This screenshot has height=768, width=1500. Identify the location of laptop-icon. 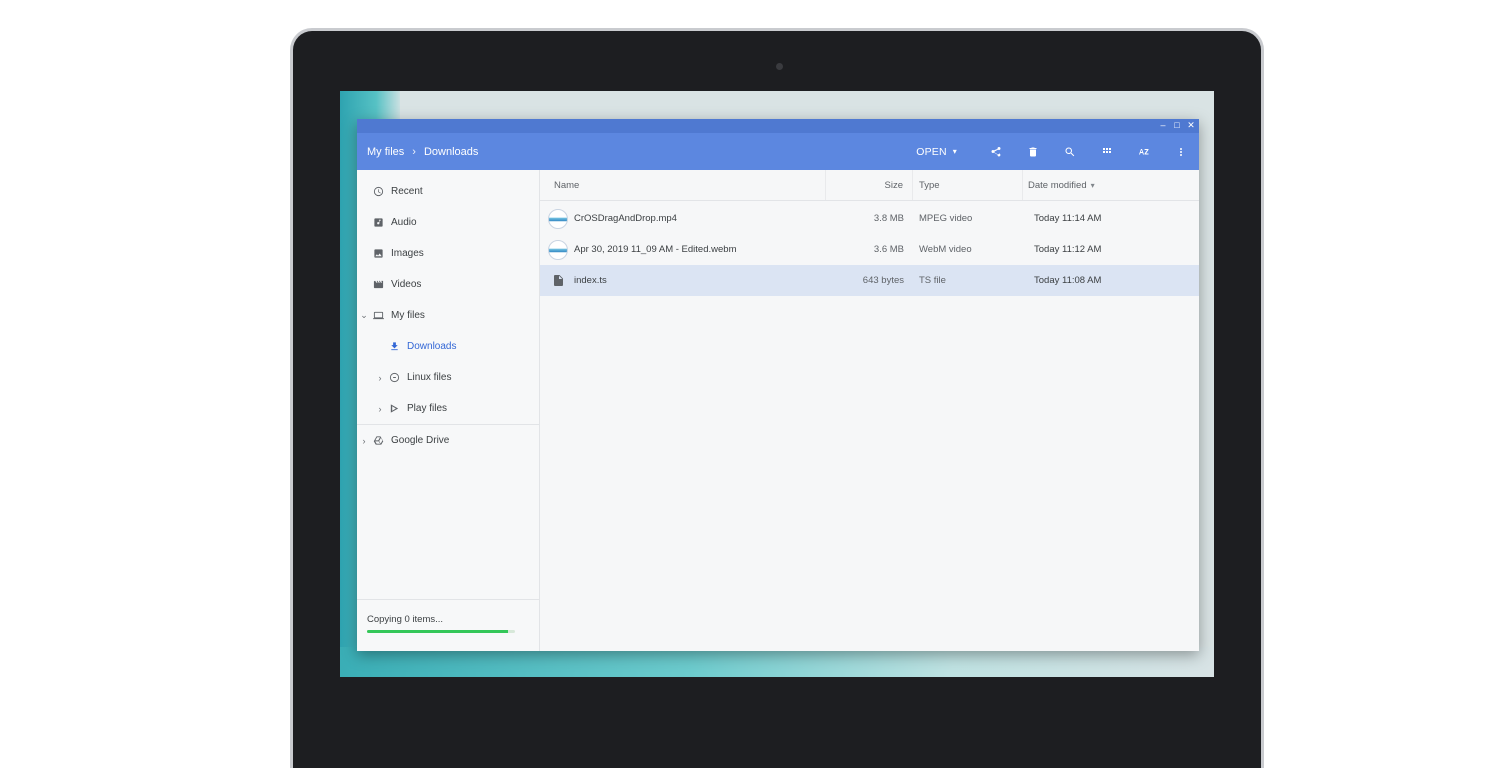
(378, 316).